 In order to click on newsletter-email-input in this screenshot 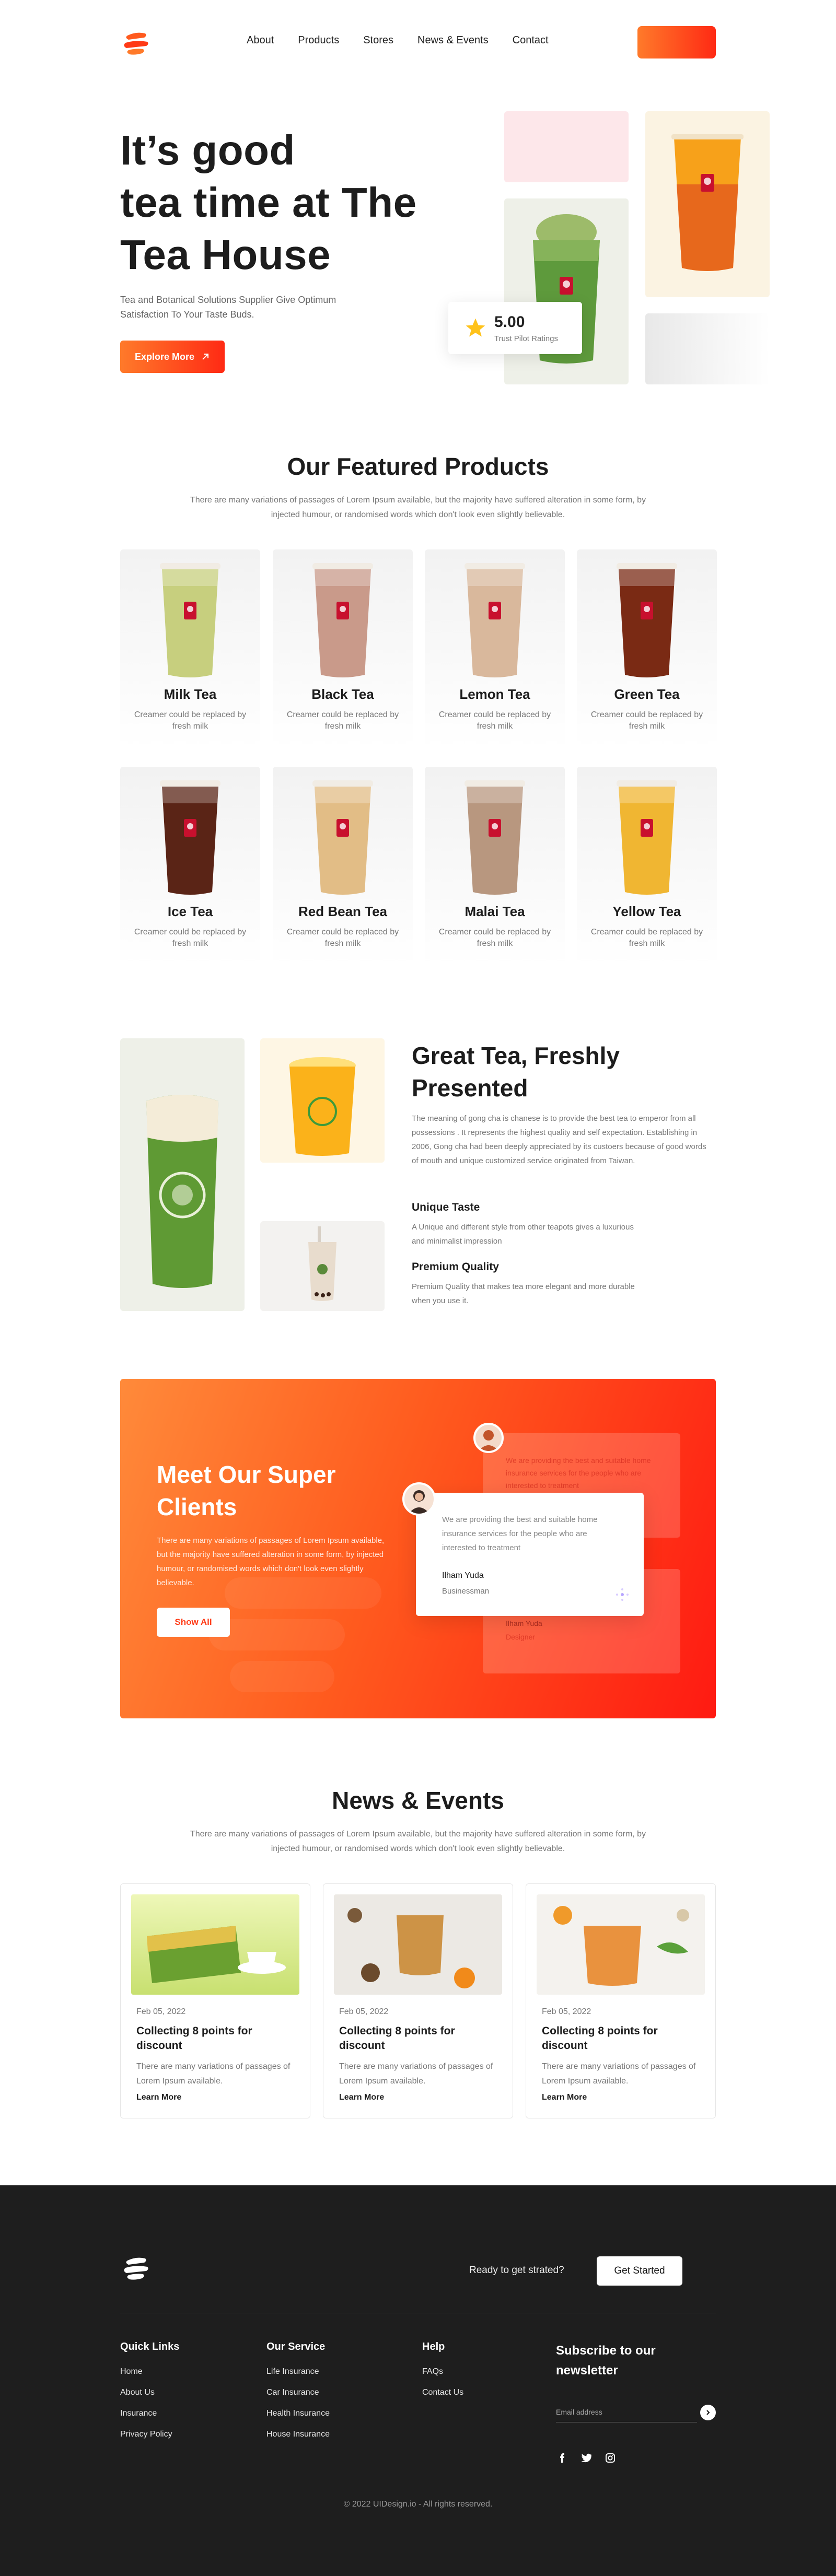, I will do `click(626, 2412)`.